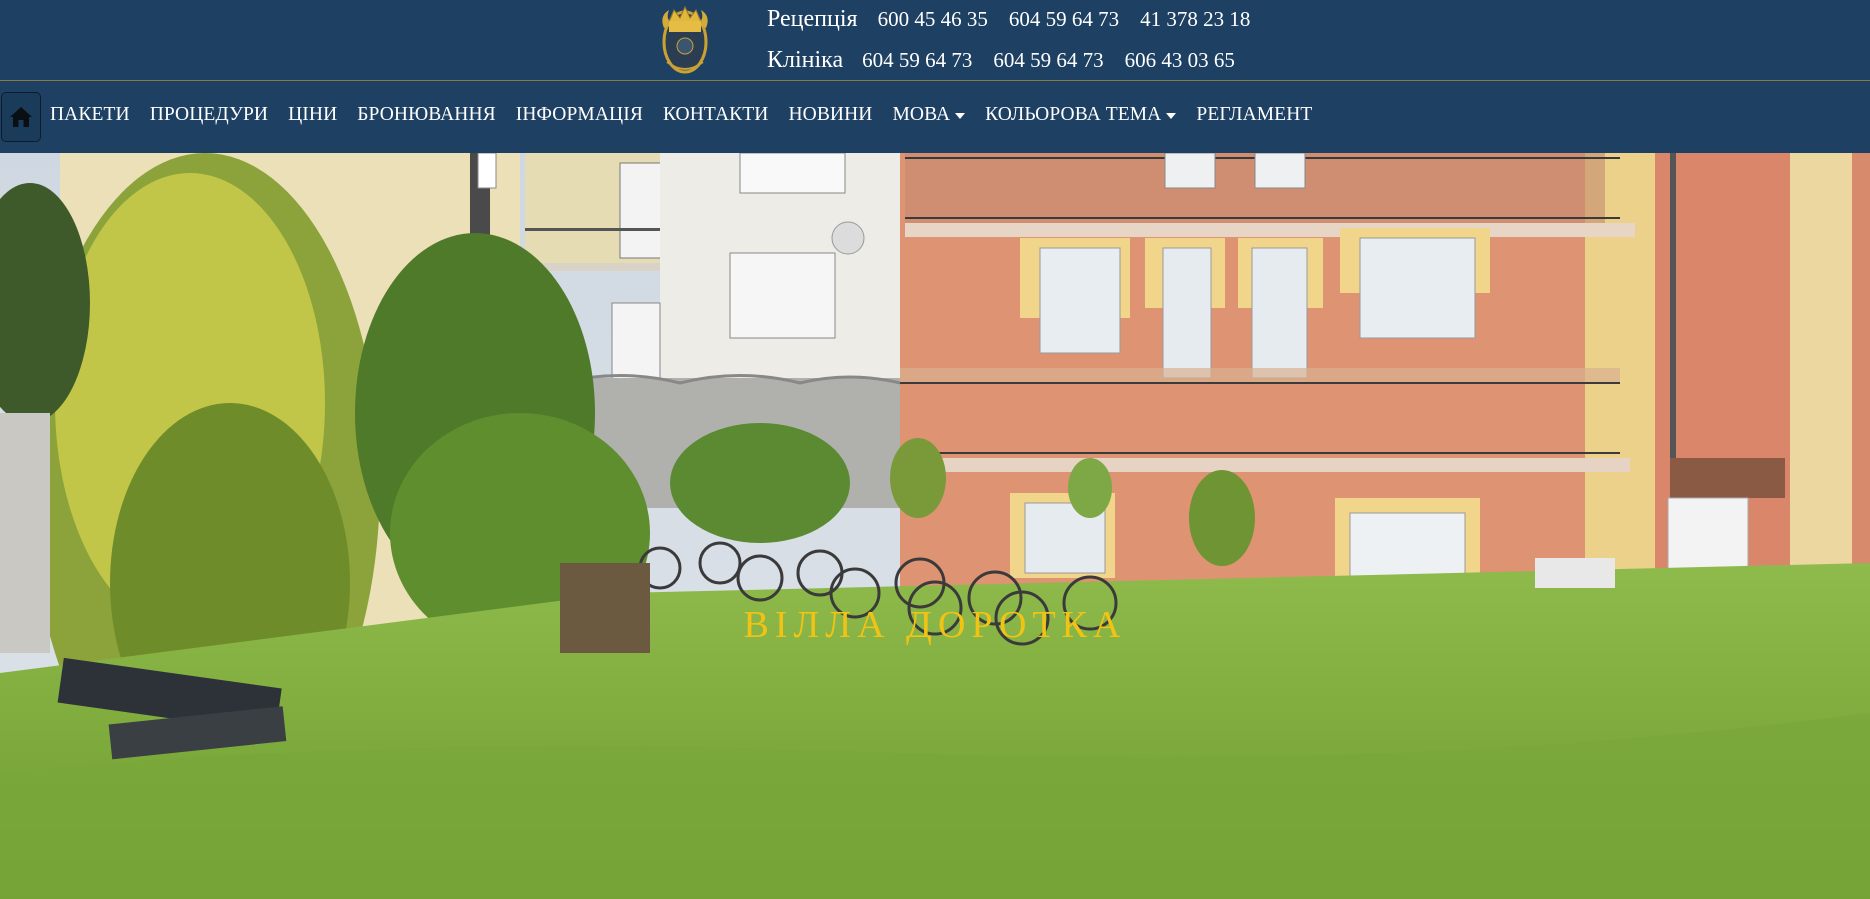 This screenshot has width=1870, height=899. I want to click on nav-information: ІНФОРМАЦІЯ, so click(579, 115).